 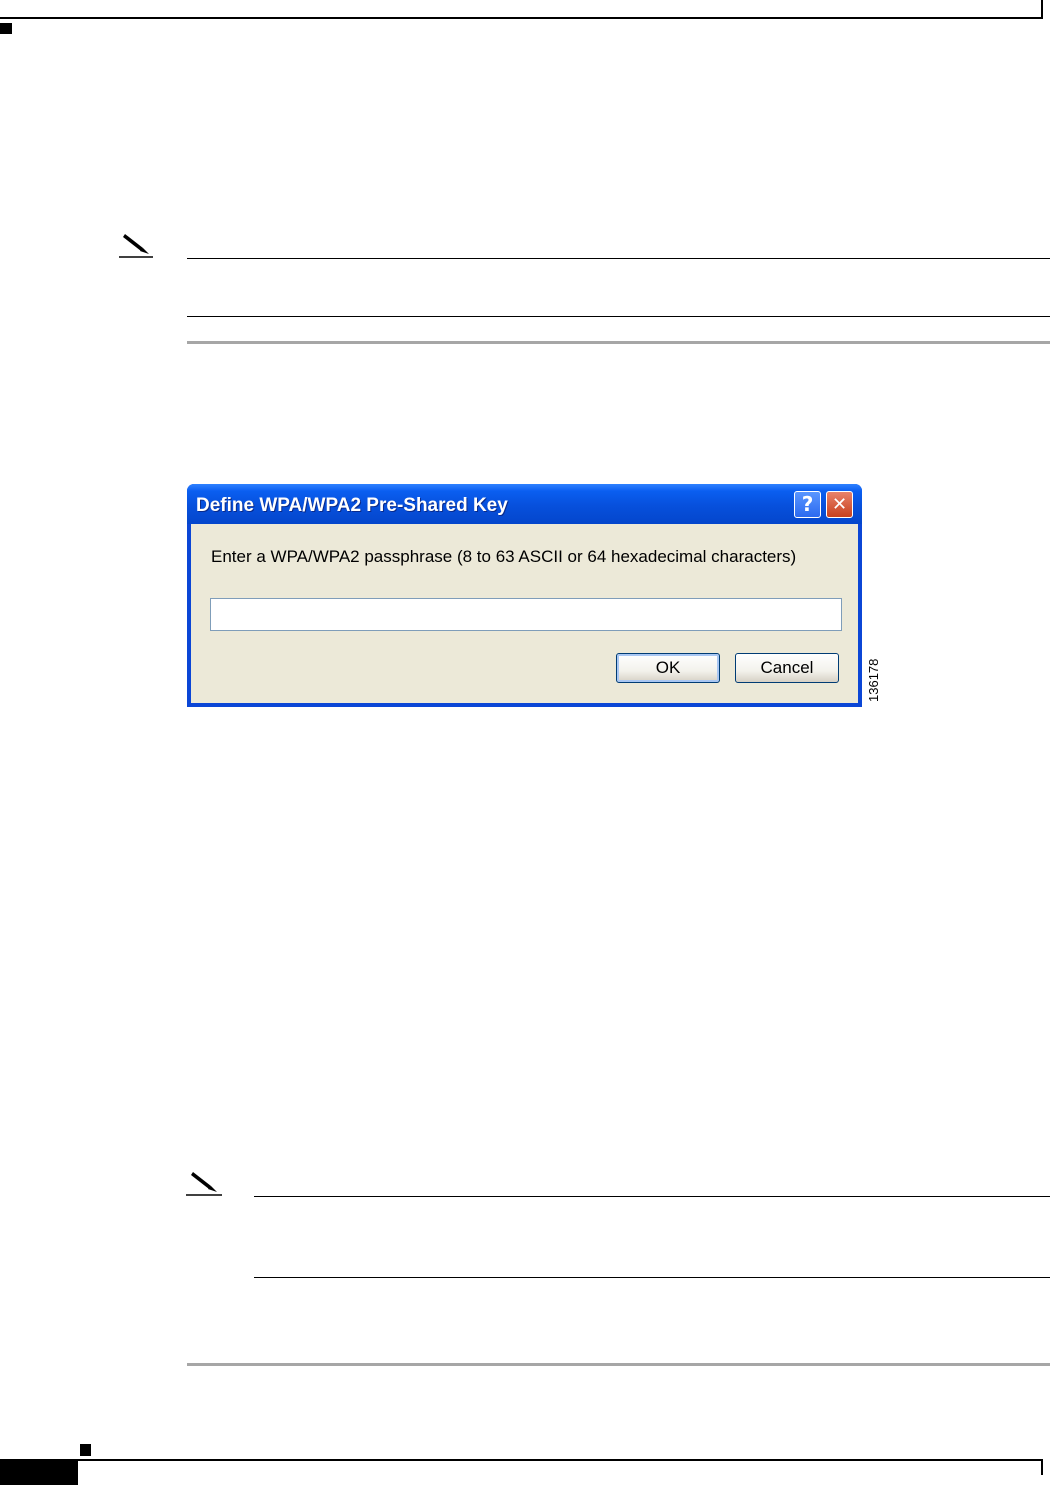 I want to click on footer-rule, so click(x=521, y=1460).